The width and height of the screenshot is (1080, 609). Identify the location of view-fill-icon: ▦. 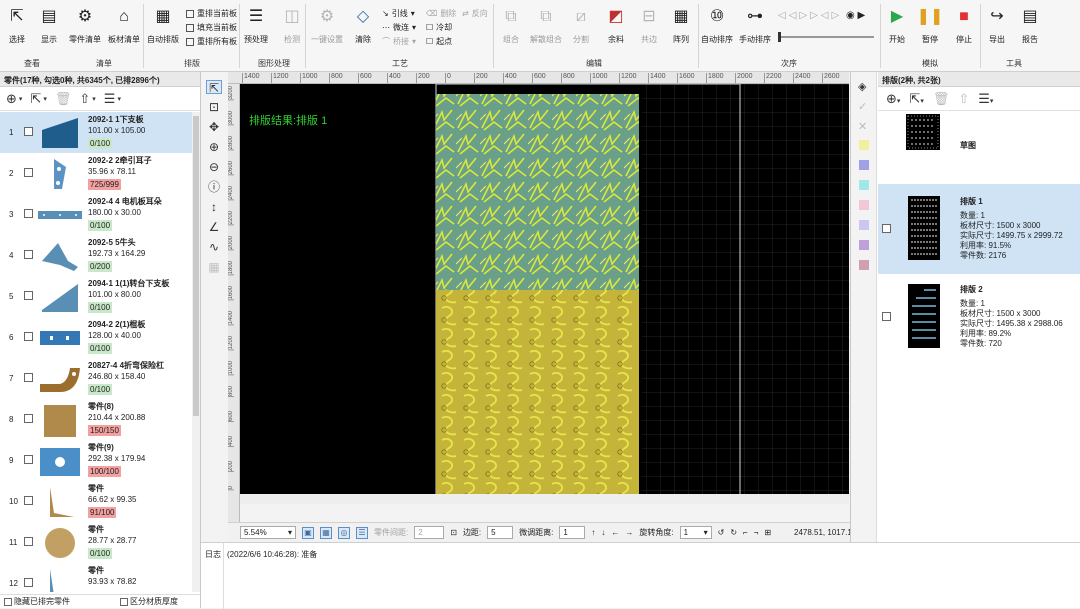
(326, 532).